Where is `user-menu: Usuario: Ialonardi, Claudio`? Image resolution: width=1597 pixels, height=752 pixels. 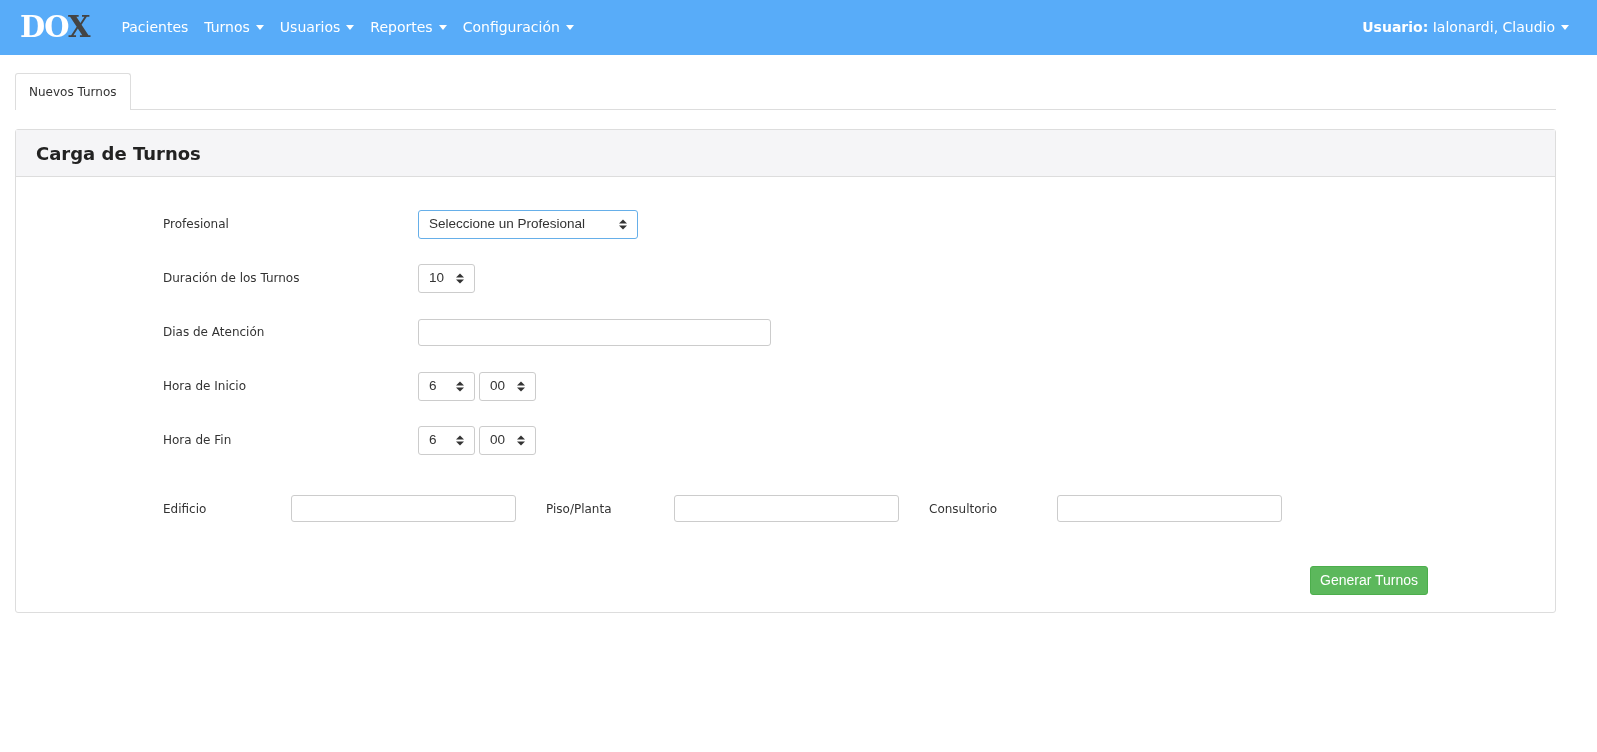 user-menu: Usuario: Ialonardi, Claudio is located at coordinates (1465, 27).